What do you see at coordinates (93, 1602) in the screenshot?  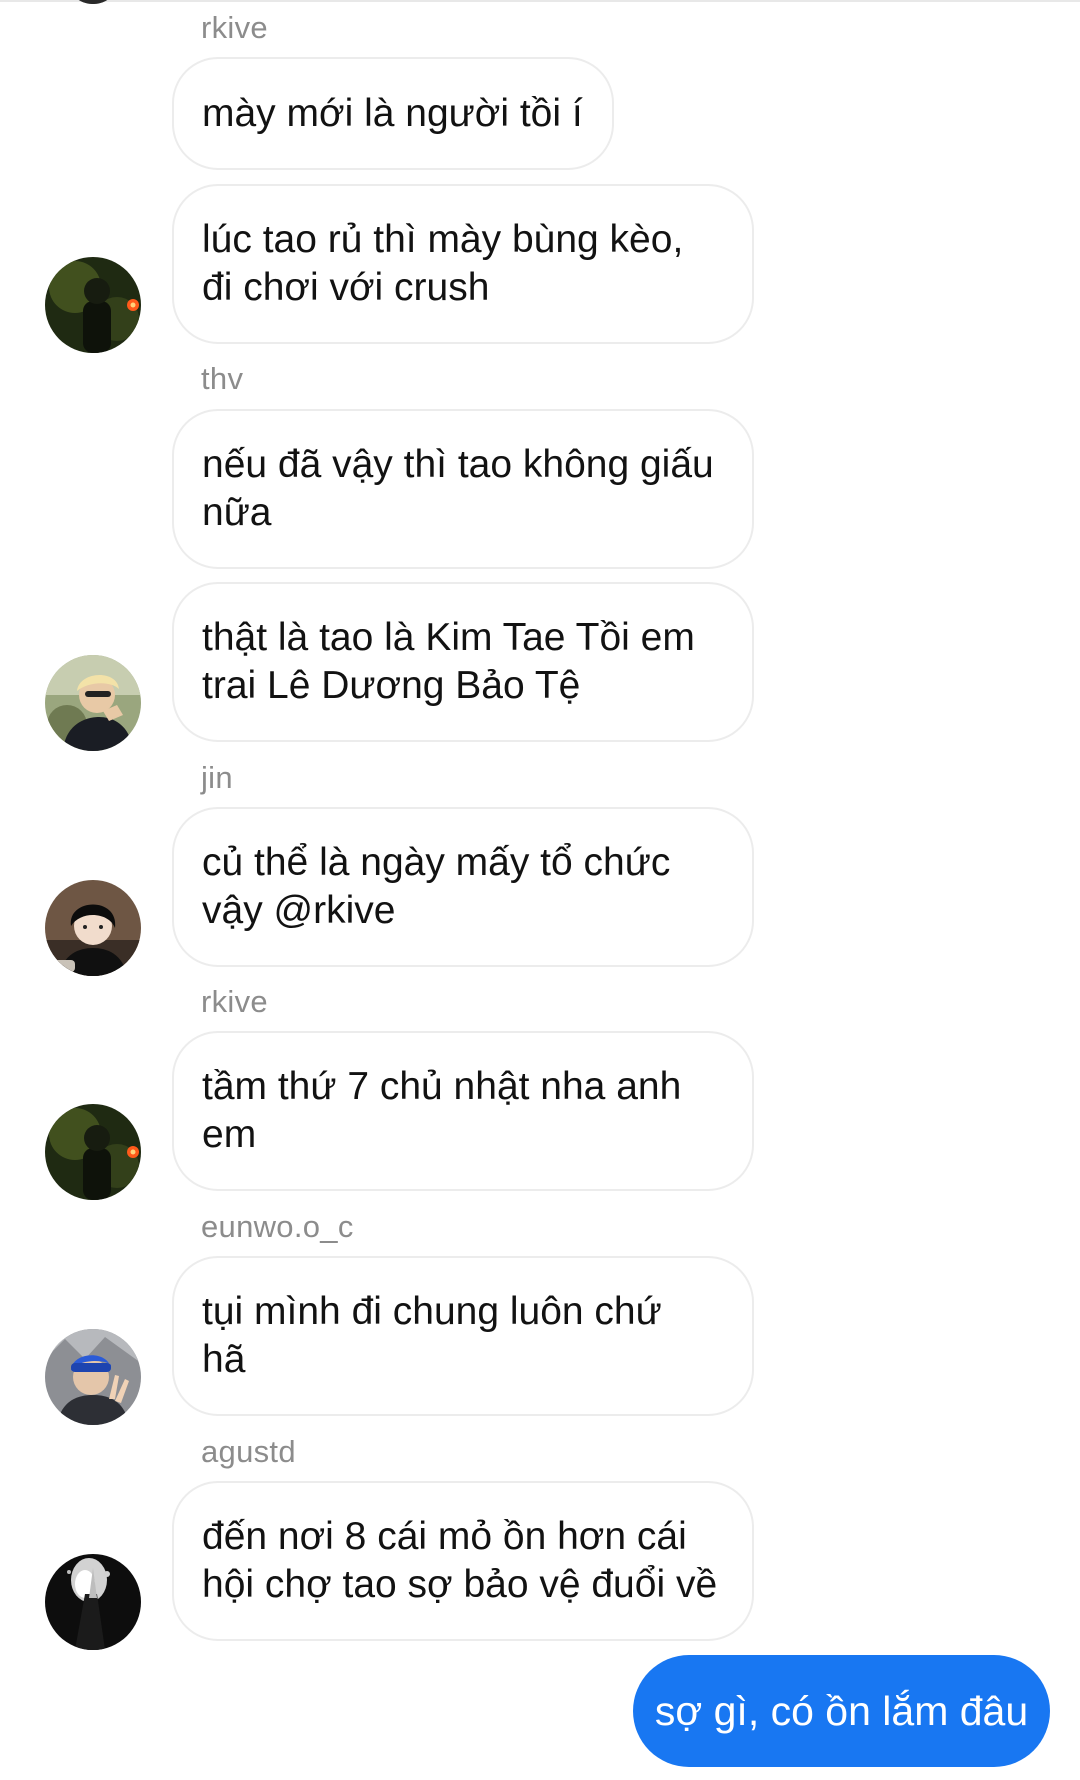 I see `avatar-agustd` at bounding box center [93, 1602].